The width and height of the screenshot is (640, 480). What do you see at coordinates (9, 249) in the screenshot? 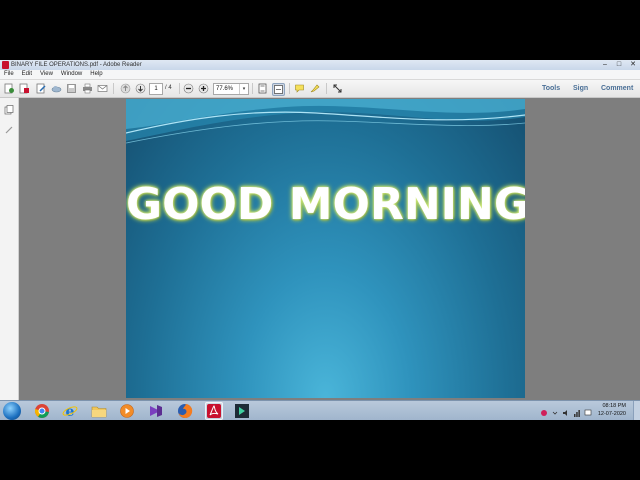
I see `navigation-pane` at bounding box center [9, 249].